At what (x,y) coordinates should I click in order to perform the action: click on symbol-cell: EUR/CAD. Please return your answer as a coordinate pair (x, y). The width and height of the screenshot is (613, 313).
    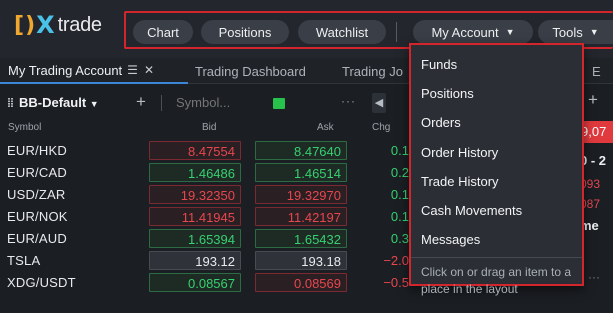
    Looking at the image, I should click on (37, 172).